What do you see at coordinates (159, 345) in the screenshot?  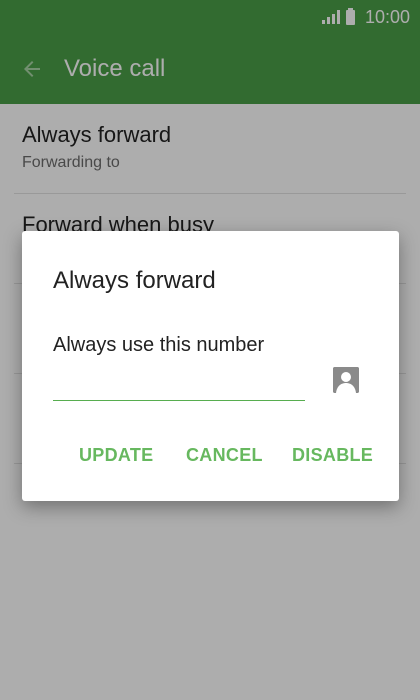 I see `dialog-label: Always use this number` at bounding box center [159, 345].